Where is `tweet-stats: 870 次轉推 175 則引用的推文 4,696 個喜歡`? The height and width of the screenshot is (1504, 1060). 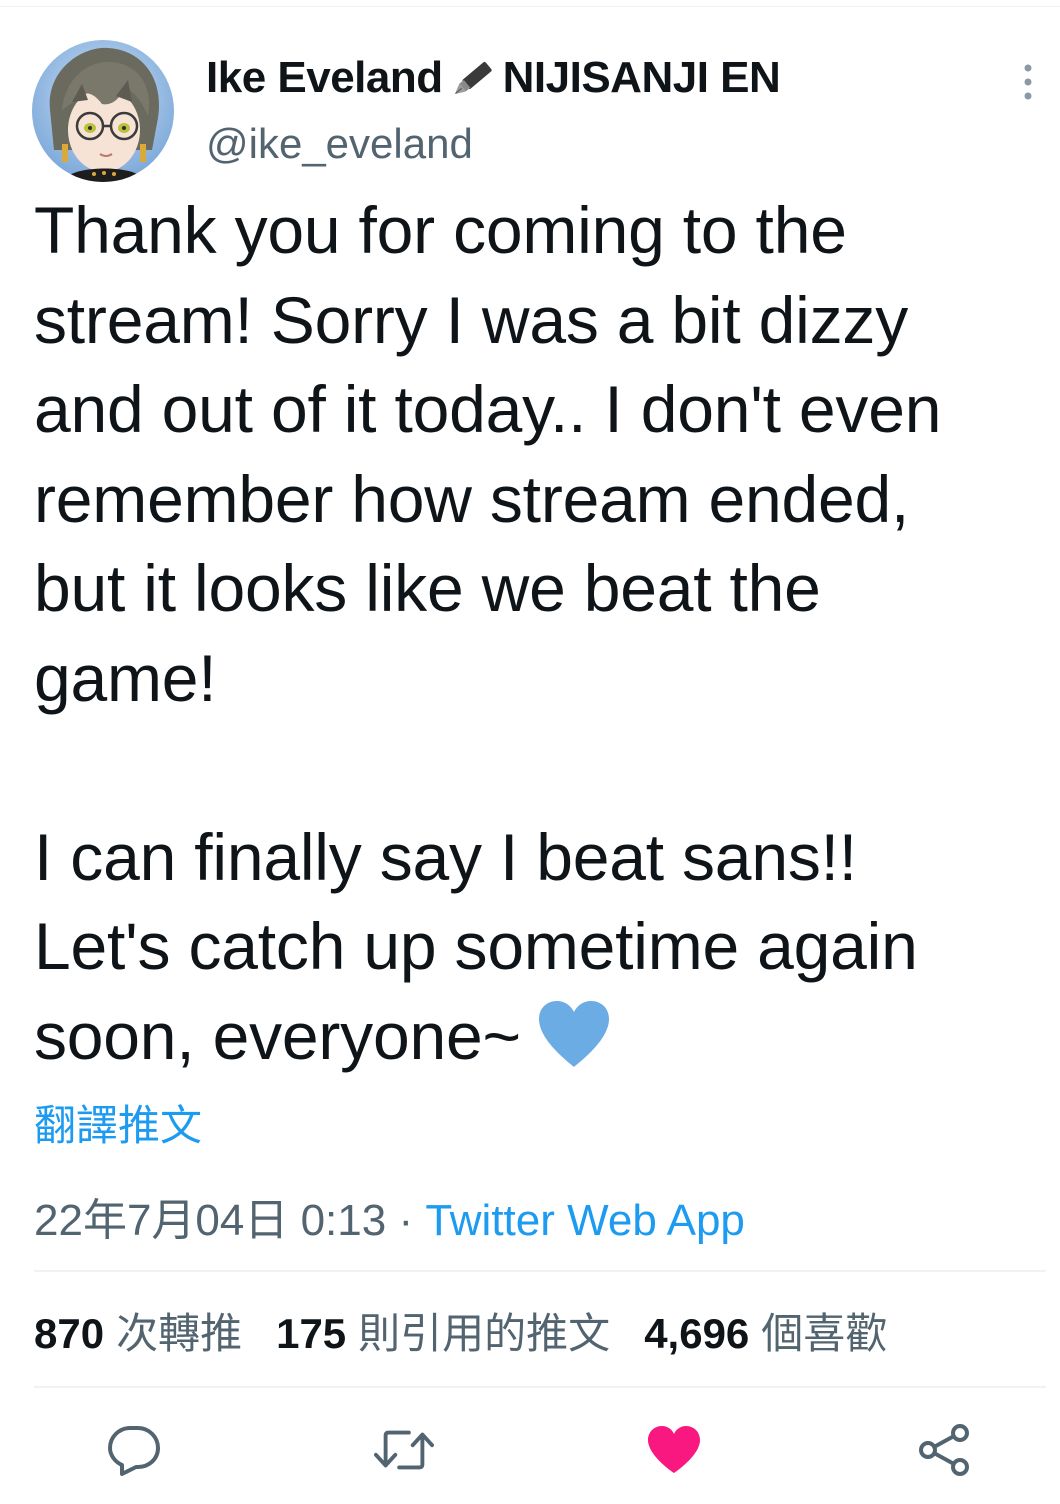 tweet-stats: 870 次轉推 175 則引用的推文 4,696 個喜歡 is located at coordinates (460, 1330).